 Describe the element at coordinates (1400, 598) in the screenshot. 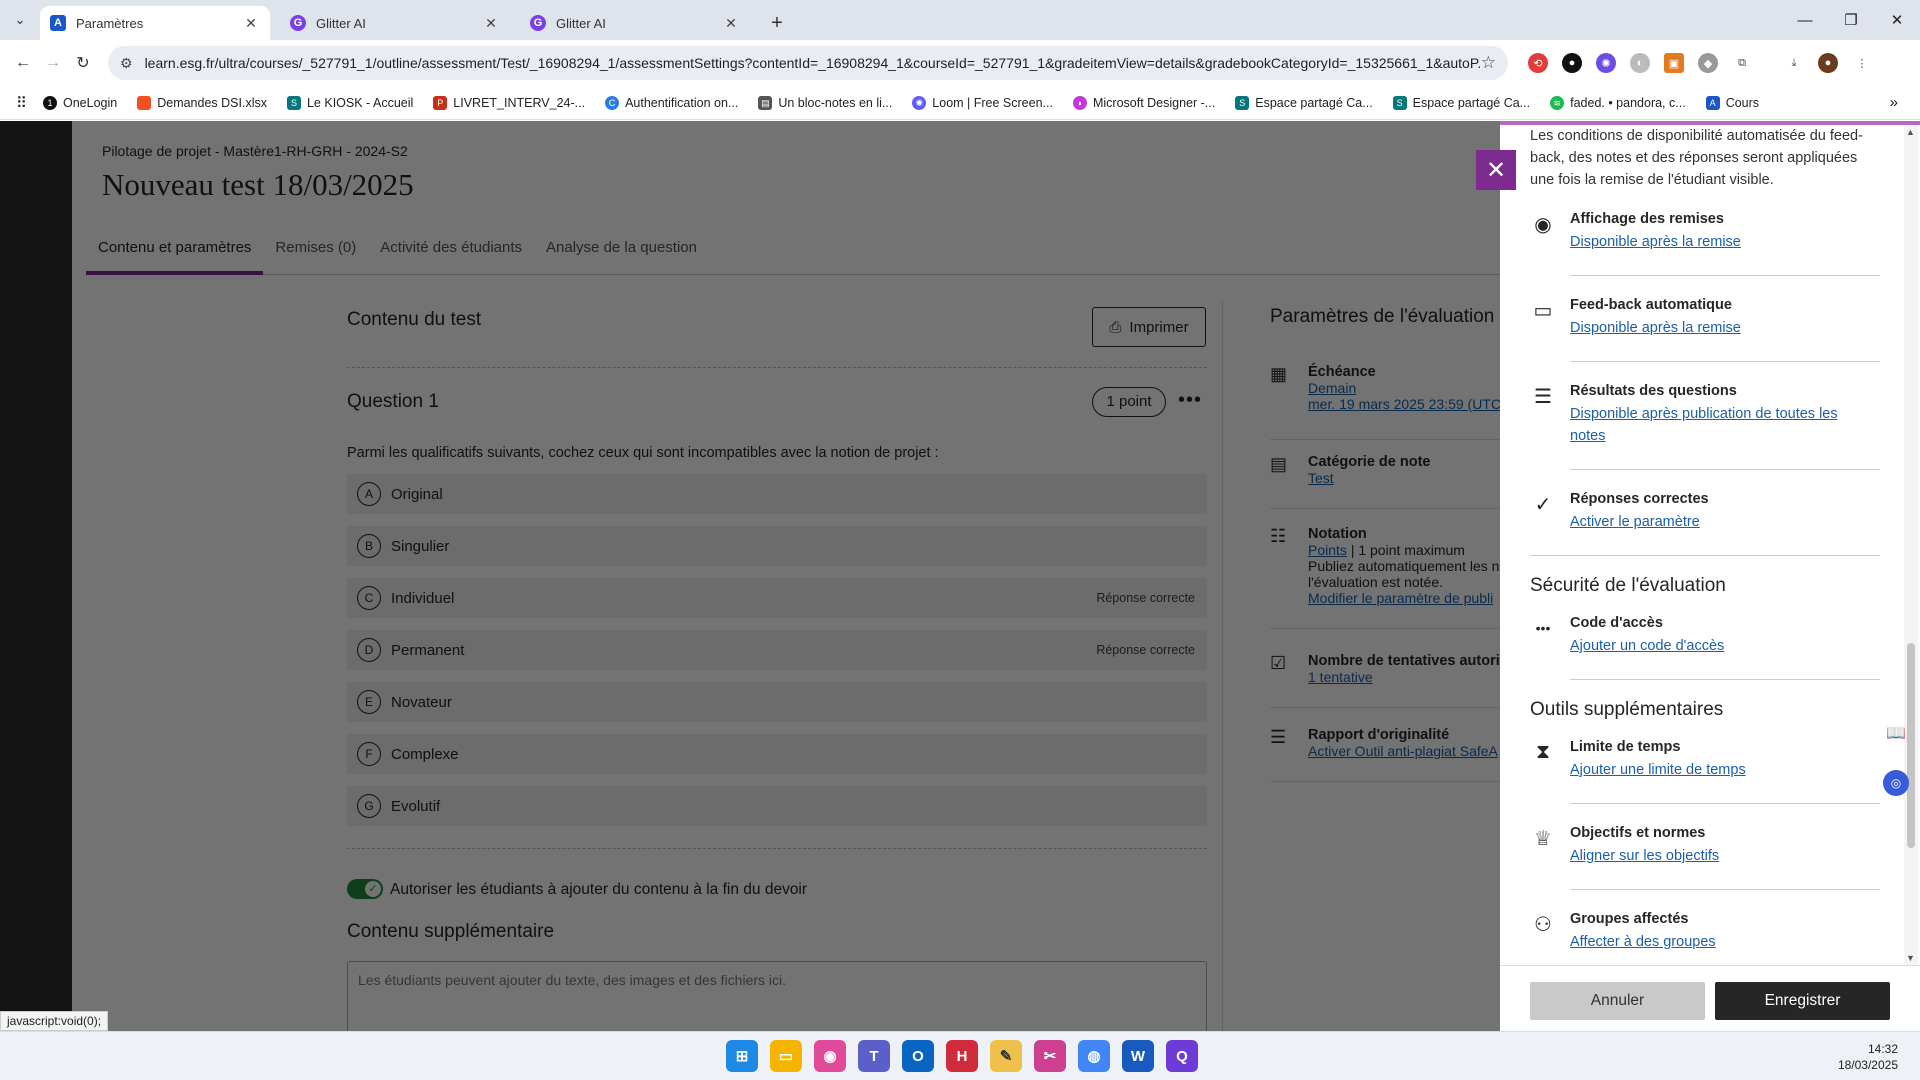

I see `modify-publish-link: Modifier le paramètre de publi` at that location.